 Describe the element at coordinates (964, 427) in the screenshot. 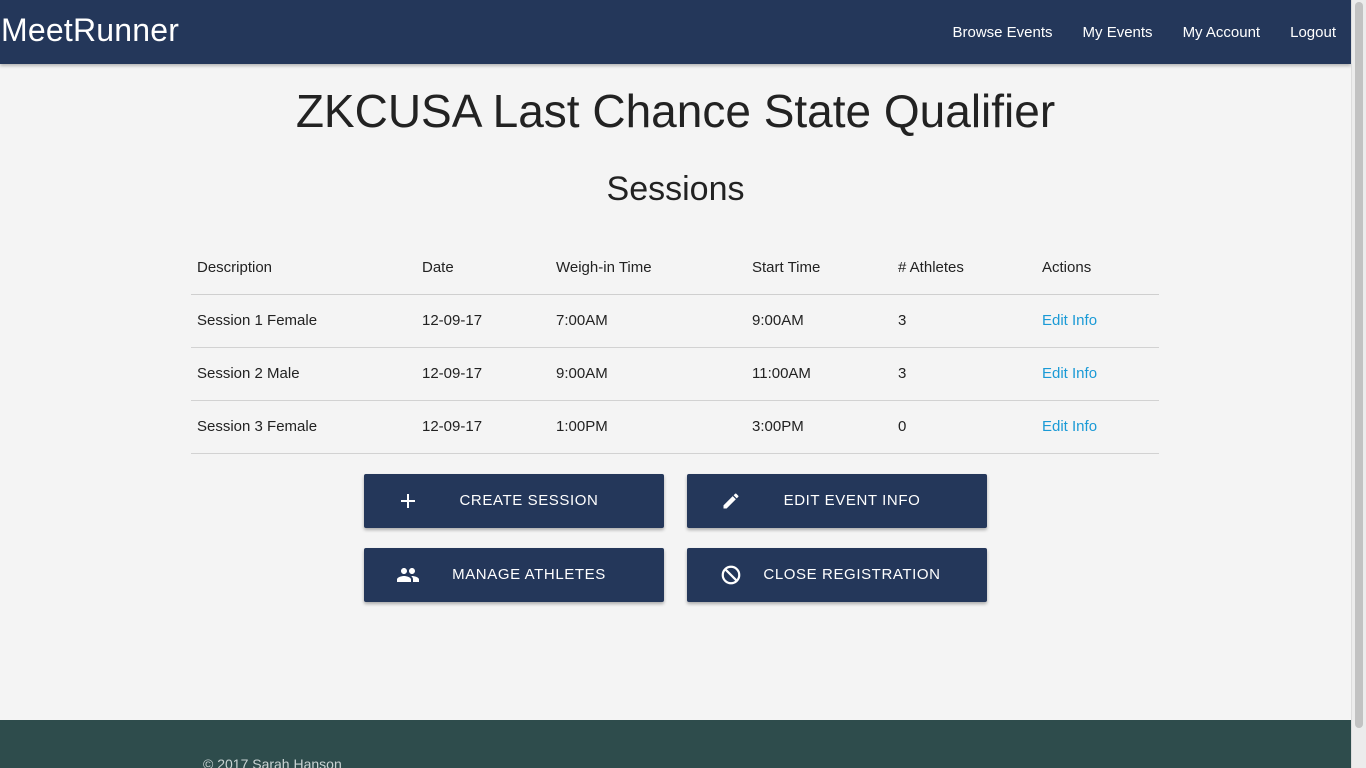

I see `session-athlete-count: 0` at that location.